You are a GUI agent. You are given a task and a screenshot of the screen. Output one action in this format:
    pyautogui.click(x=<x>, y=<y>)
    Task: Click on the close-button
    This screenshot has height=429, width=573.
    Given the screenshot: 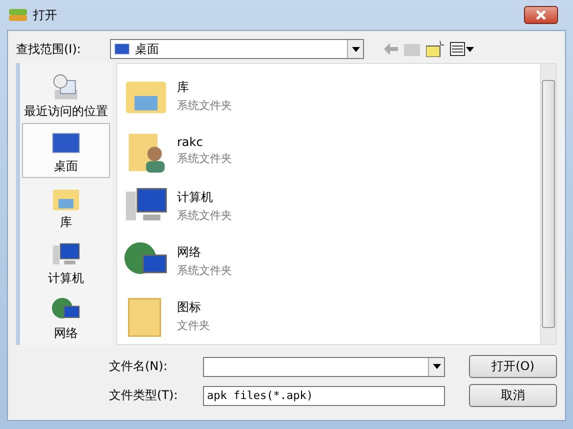 What is the action you would take?
    pyautogui.click(x=541, y=15)
    